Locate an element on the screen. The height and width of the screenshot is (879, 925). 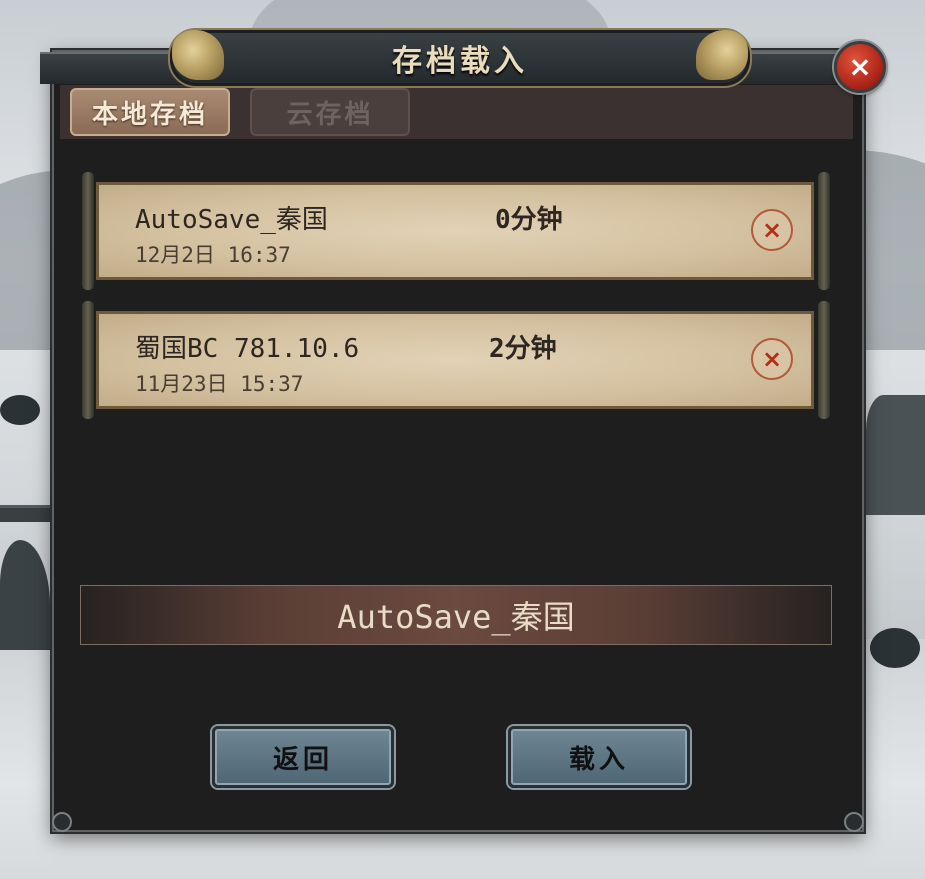
tab-local-saves: 本地存档 is located at coordinates (150, 112).